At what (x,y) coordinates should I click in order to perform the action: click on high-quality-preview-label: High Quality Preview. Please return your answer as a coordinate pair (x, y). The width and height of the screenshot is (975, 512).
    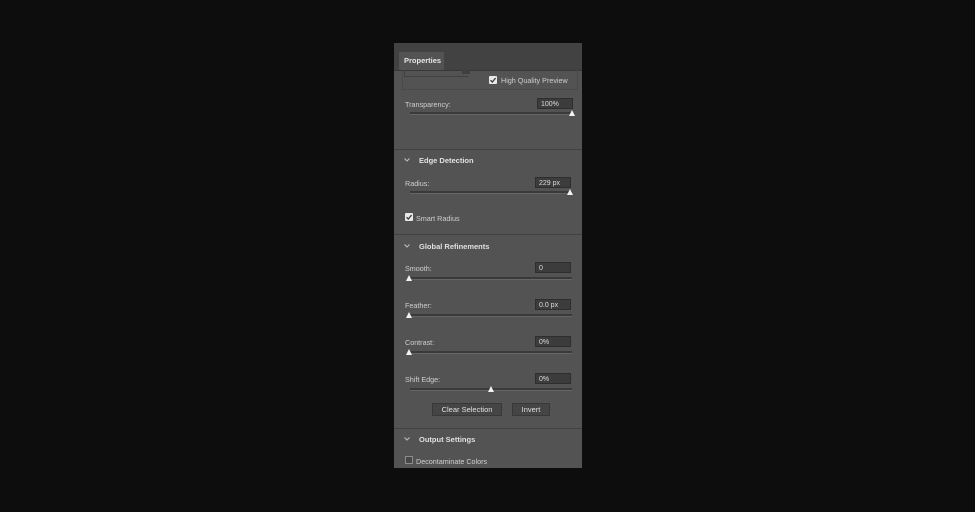
    Looking at the image, I should click on (534, 80).